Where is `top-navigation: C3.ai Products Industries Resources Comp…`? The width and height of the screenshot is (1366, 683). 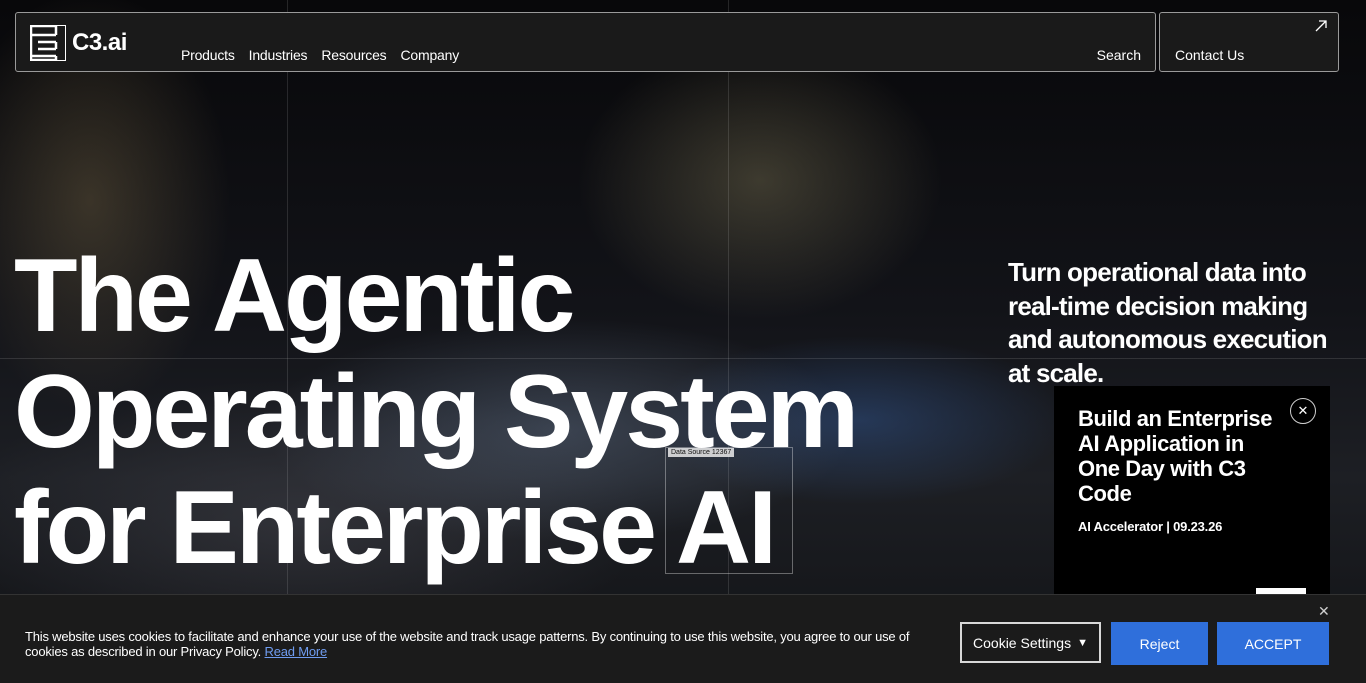
top-navigation: C3.ai Products Industries Resources Comp… is located at coordinates (585, 42).